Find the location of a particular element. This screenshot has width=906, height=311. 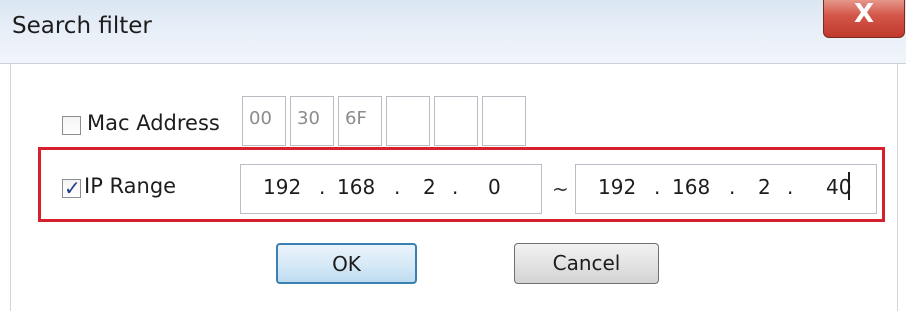

mac-octet-1: 00 is located at coordinates (264, 121).